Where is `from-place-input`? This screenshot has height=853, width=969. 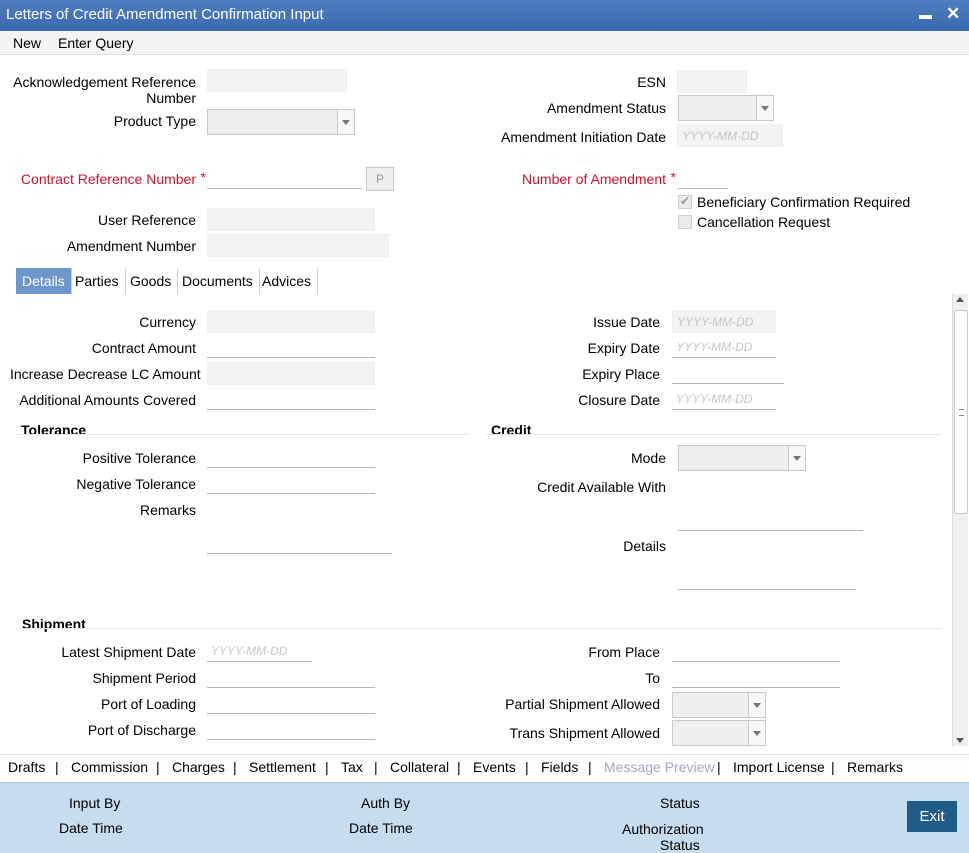 from-place-input is located at coordinates (756, 651).